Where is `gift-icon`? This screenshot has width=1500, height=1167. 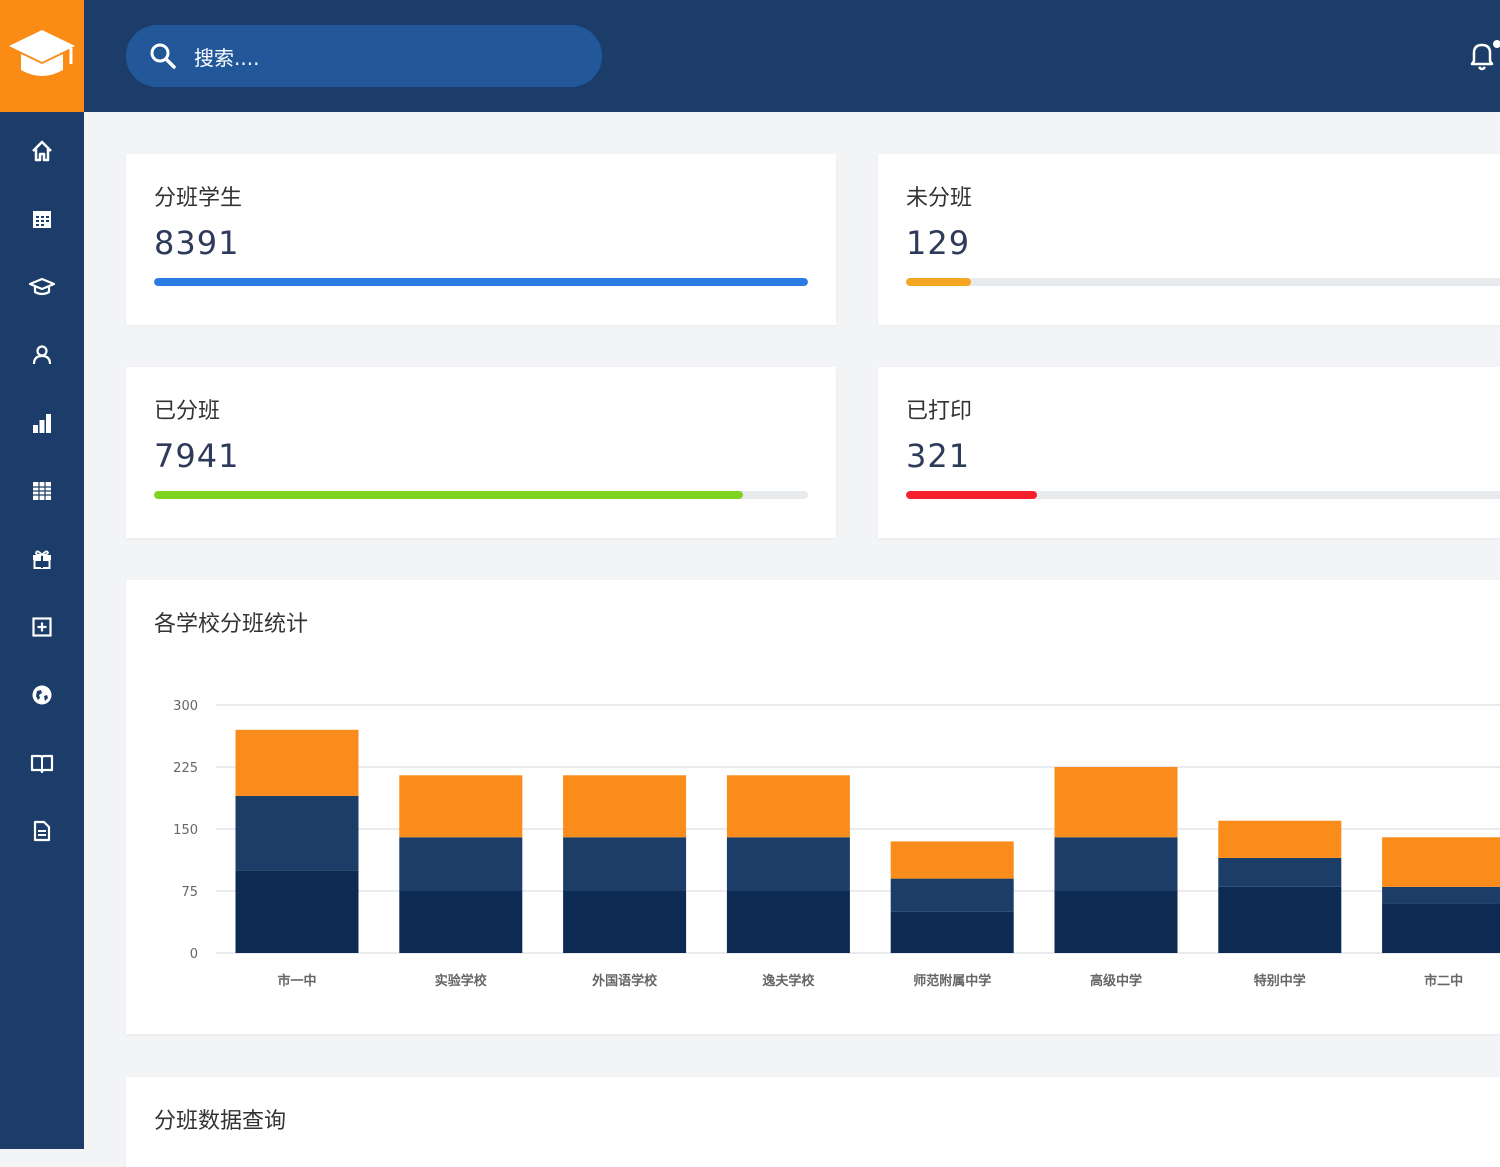 gift-icon is located at coordinates (42, 559).